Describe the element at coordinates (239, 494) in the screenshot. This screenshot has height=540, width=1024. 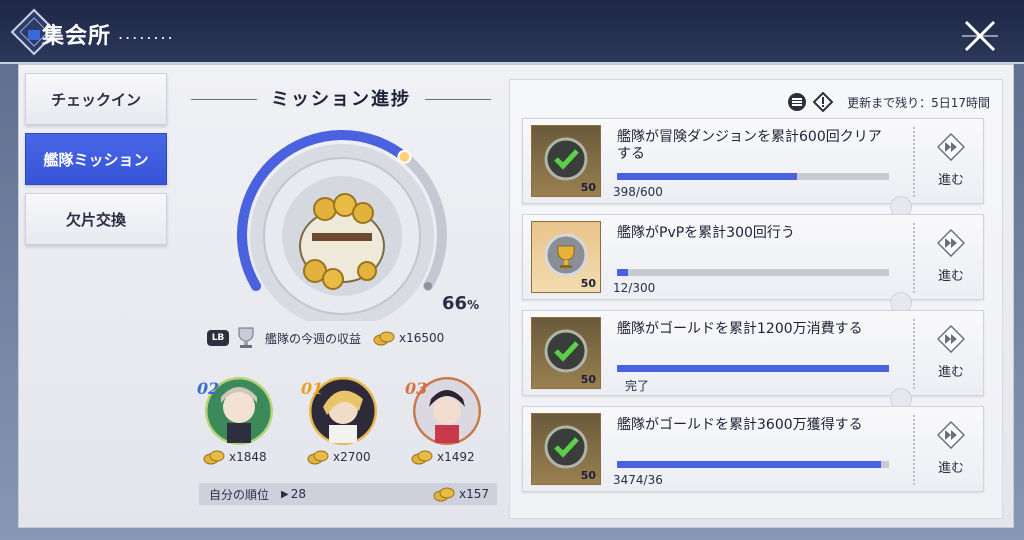
I see `my-rank-label: 自分の順位` at that location.